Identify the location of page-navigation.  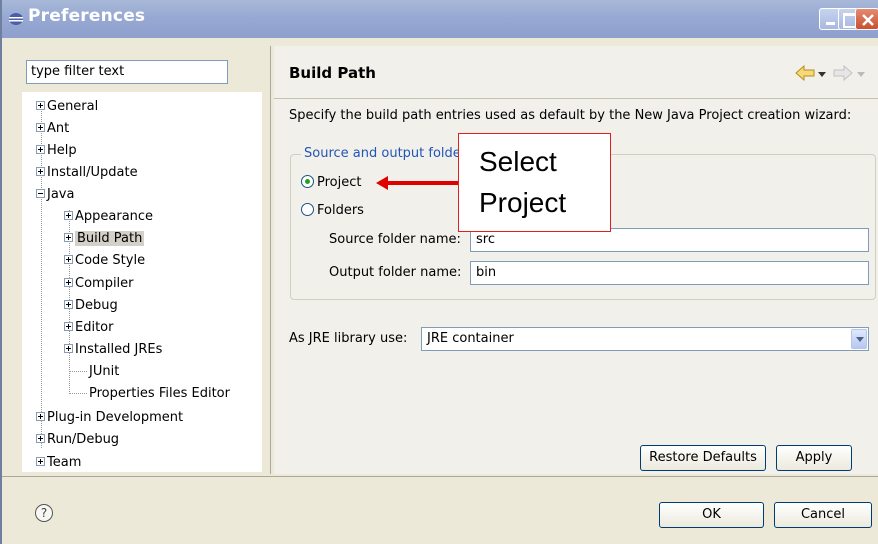
(832, 74).